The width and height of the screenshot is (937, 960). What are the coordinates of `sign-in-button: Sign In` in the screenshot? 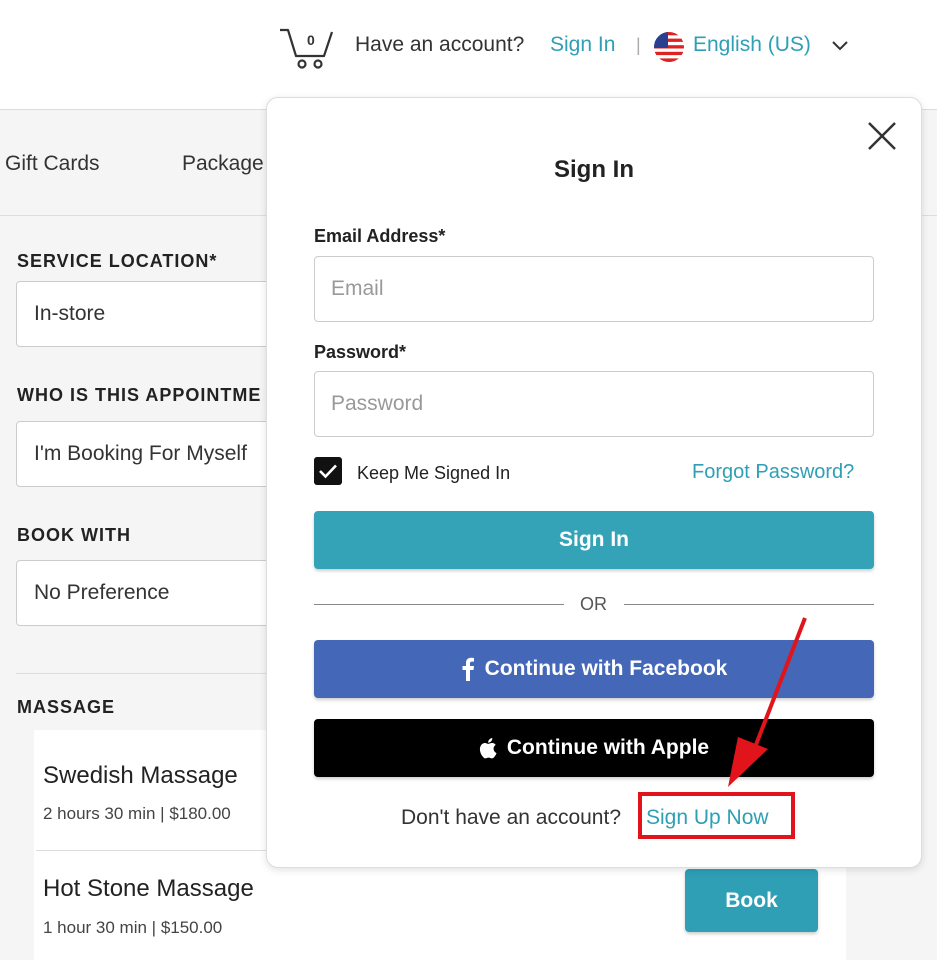 It's located at (594, 540).